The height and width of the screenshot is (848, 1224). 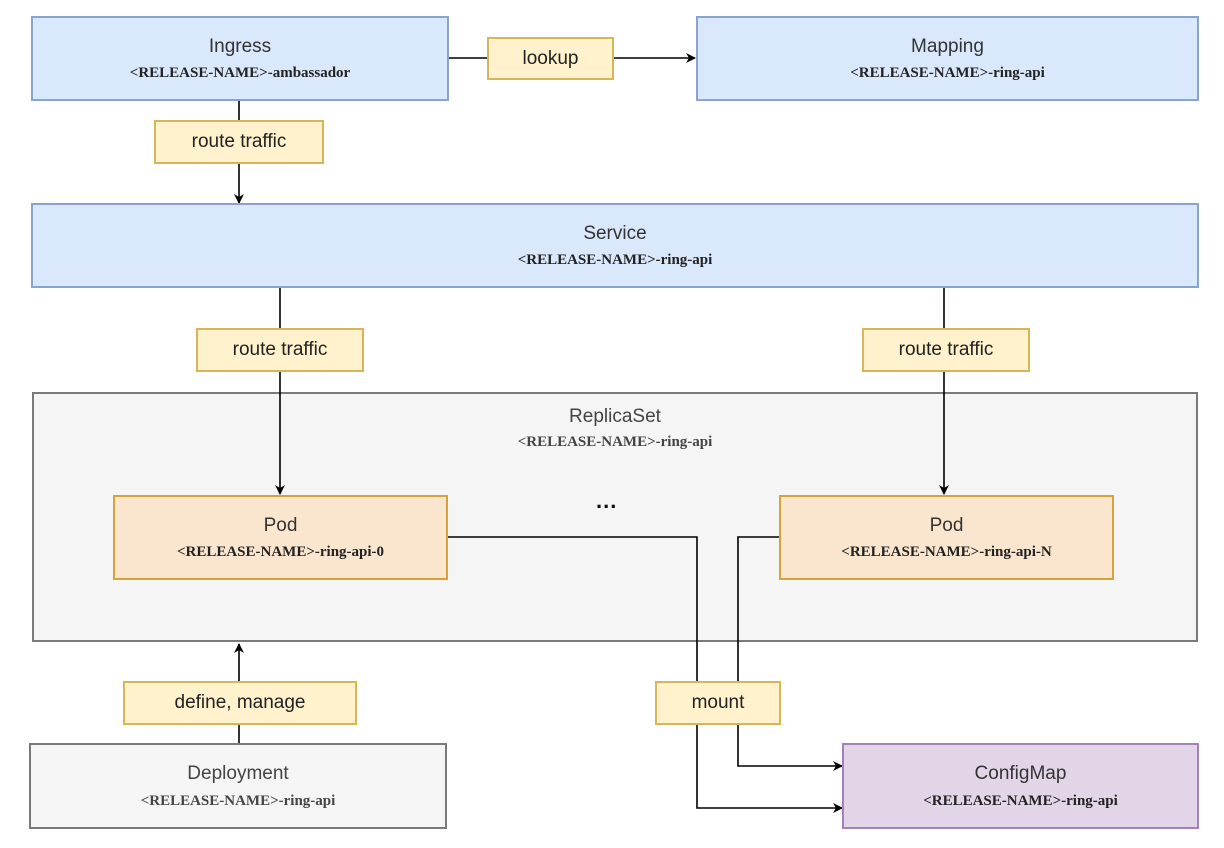 What do you see at coordinates (615, 416) in the screenshot?
I see `replicaset-title: ReplicaSet` at bounding box center [615, 416].